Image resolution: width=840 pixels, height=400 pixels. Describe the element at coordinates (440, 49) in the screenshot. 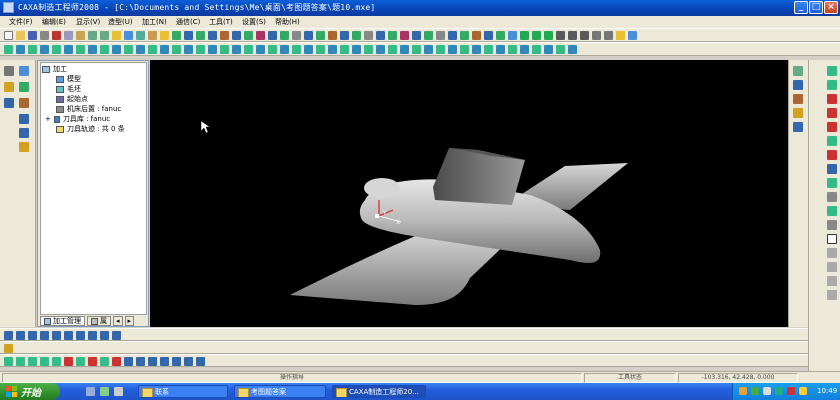

I see `feature-icon-ak` at that location.